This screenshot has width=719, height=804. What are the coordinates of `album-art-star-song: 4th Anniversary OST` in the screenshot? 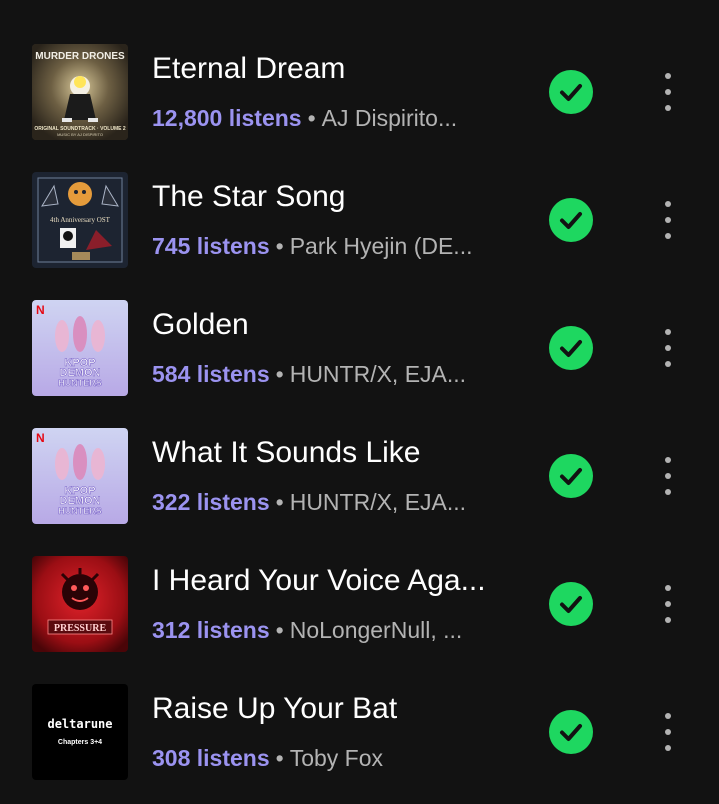 It's located at (80, 220).